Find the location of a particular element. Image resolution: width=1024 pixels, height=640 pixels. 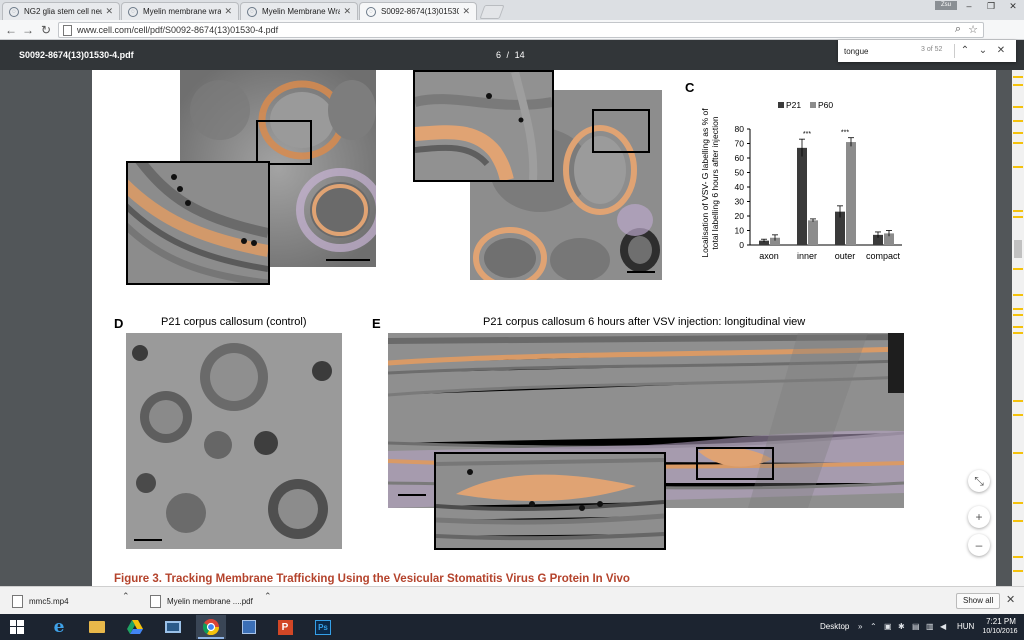

window-close-button: ✕ is located at coordinates (1013, 6).